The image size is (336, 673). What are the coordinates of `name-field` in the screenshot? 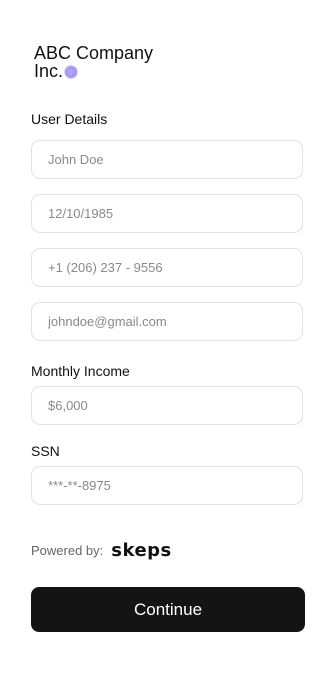 It's located at (167, 159).